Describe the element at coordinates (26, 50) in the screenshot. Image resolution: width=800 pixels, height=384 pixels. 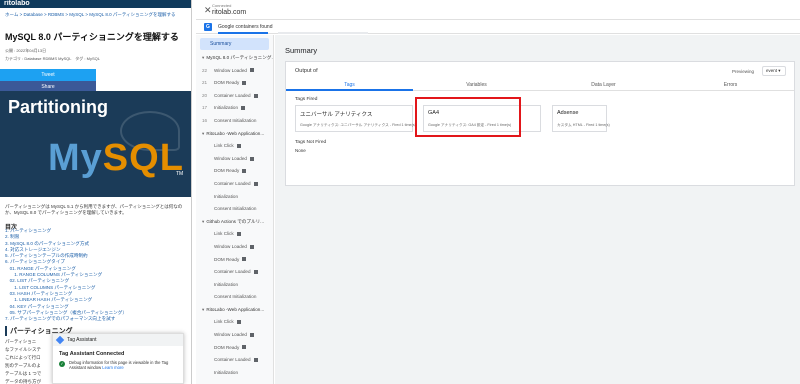
I see `post-date: 公開 : 2022年04月13日` at that location.